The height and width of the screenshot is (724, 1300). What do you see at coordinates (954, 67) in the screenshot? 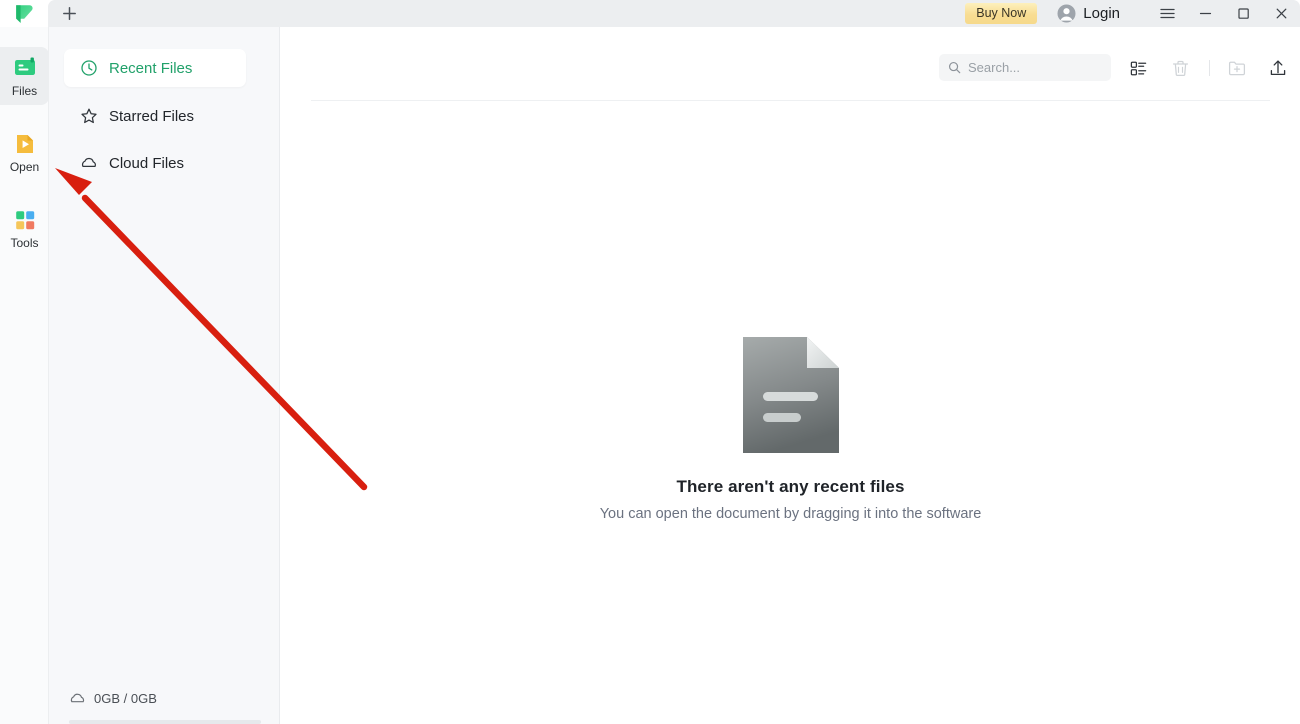
I see `search-icon` at bounding box center [954, 67].